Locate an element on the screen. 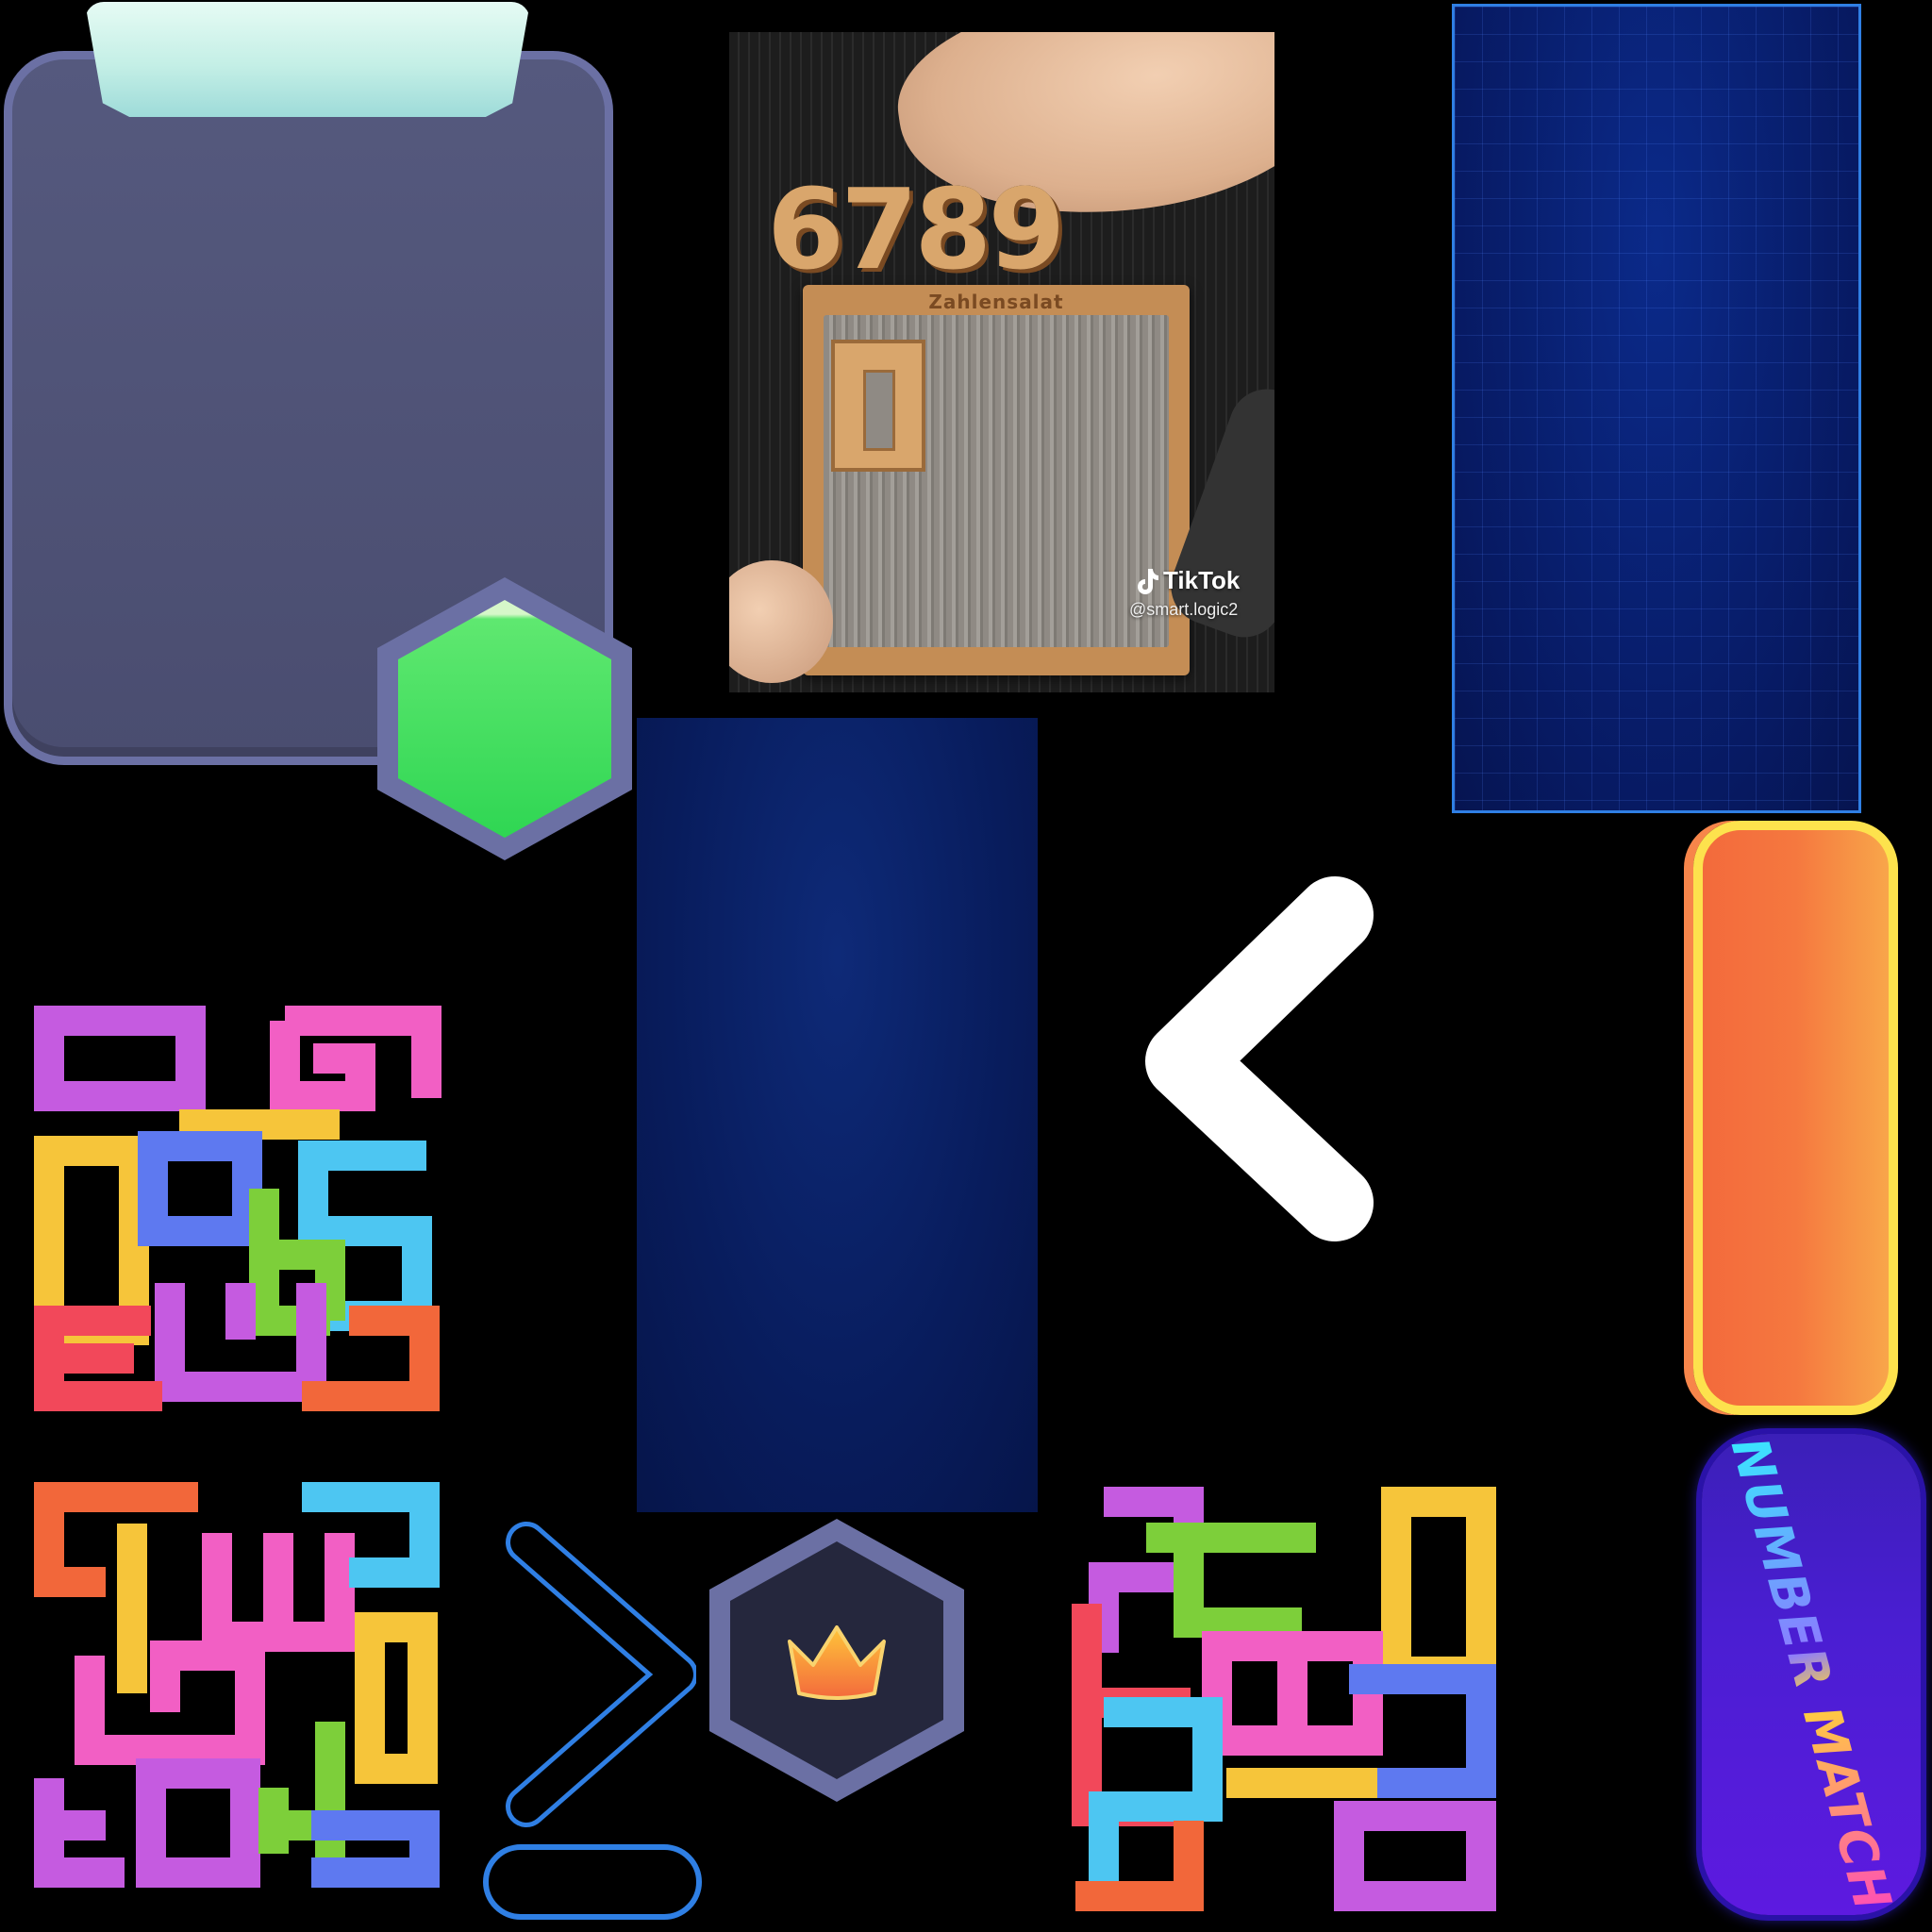  panel-header-tab is located at coordinates (307, 59).